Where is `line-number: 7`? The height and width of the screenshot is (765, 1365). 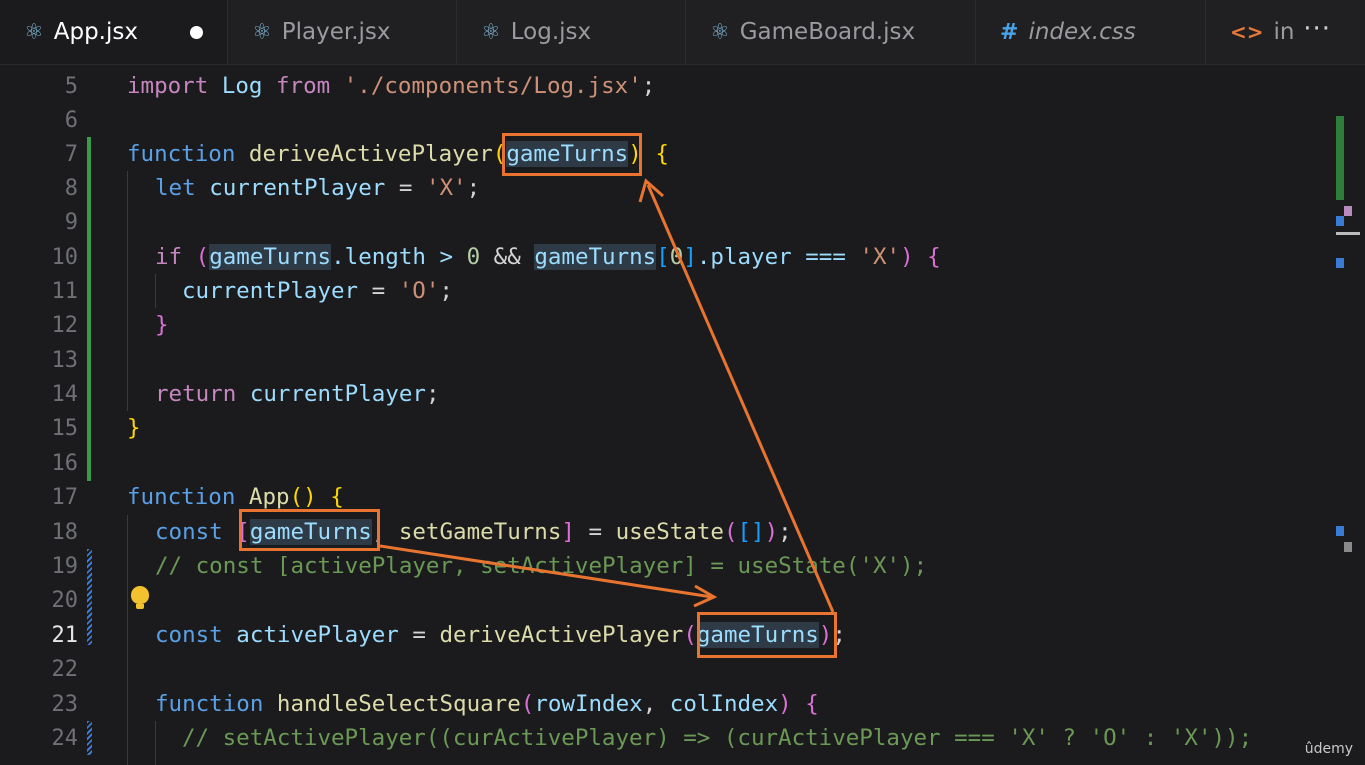
line-number: 7 is located at coordinates (71, 154).